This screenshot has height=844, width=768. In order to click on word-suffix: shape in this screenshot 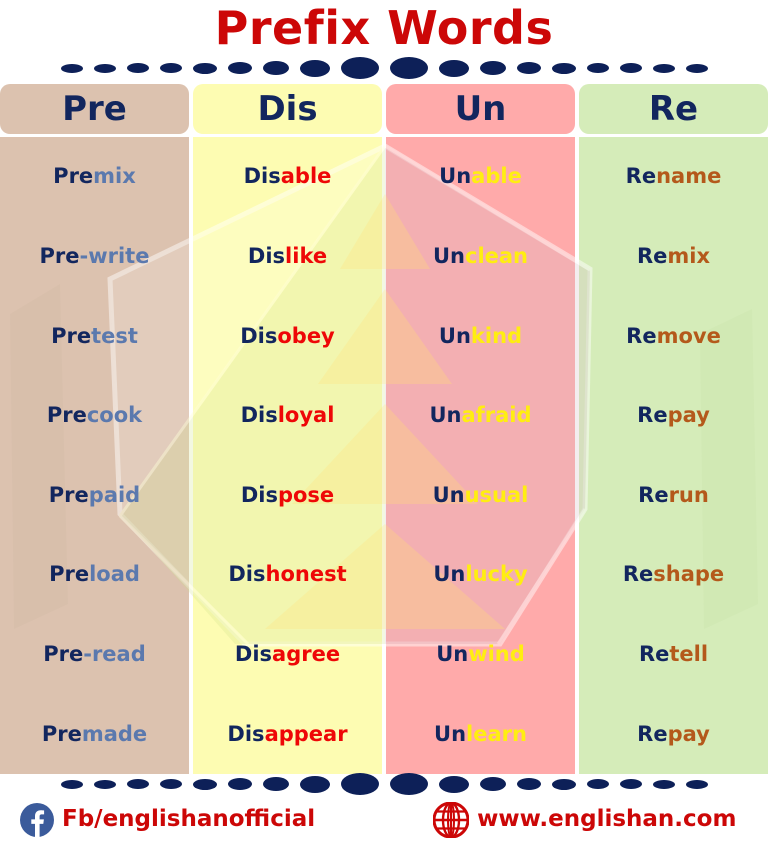, I will do `click(689, 574)`.